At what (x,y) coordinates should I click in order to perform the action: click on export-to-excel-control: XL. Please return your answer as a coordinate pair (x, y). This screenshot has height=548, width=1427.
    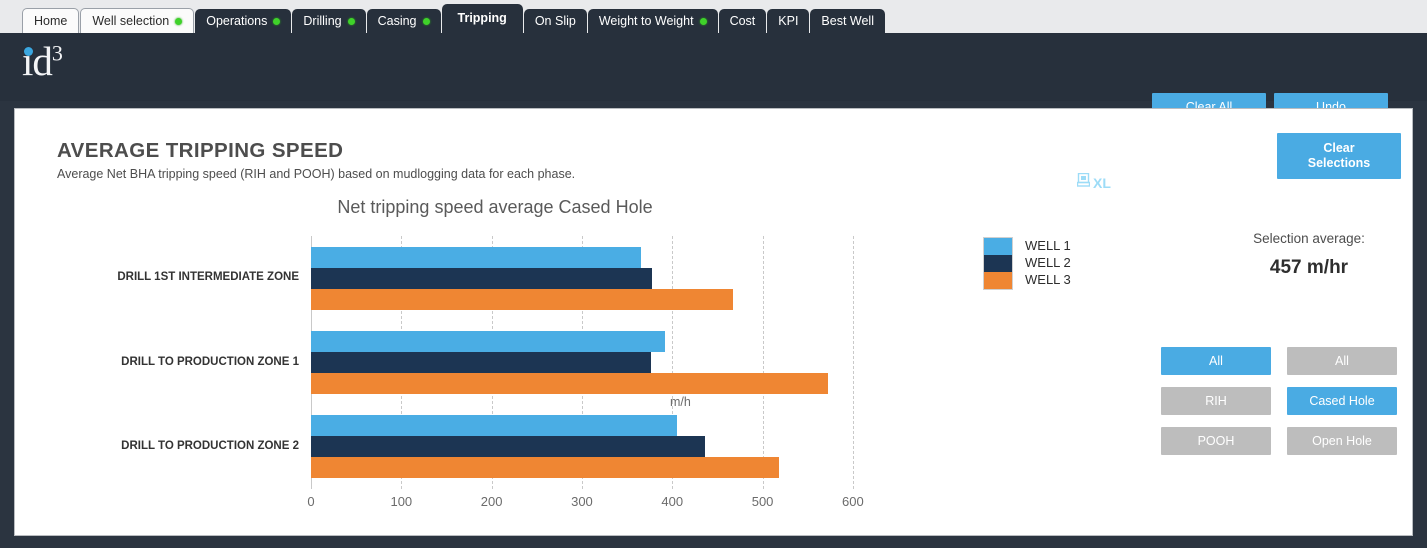
    Looking at the image, I should click on (1093, 182).